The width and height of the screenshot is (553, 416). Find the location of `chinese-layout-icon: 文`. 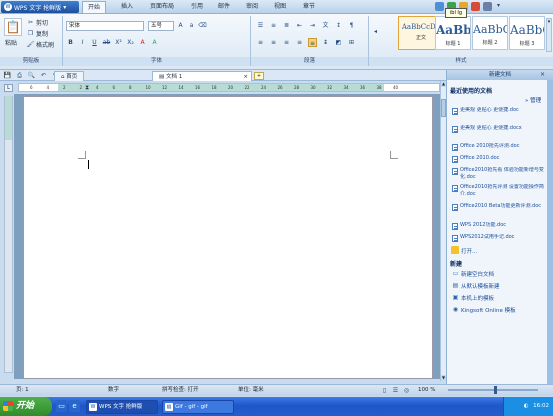

chinese-layout-icon: 文 is located at coordinates (325, 25).